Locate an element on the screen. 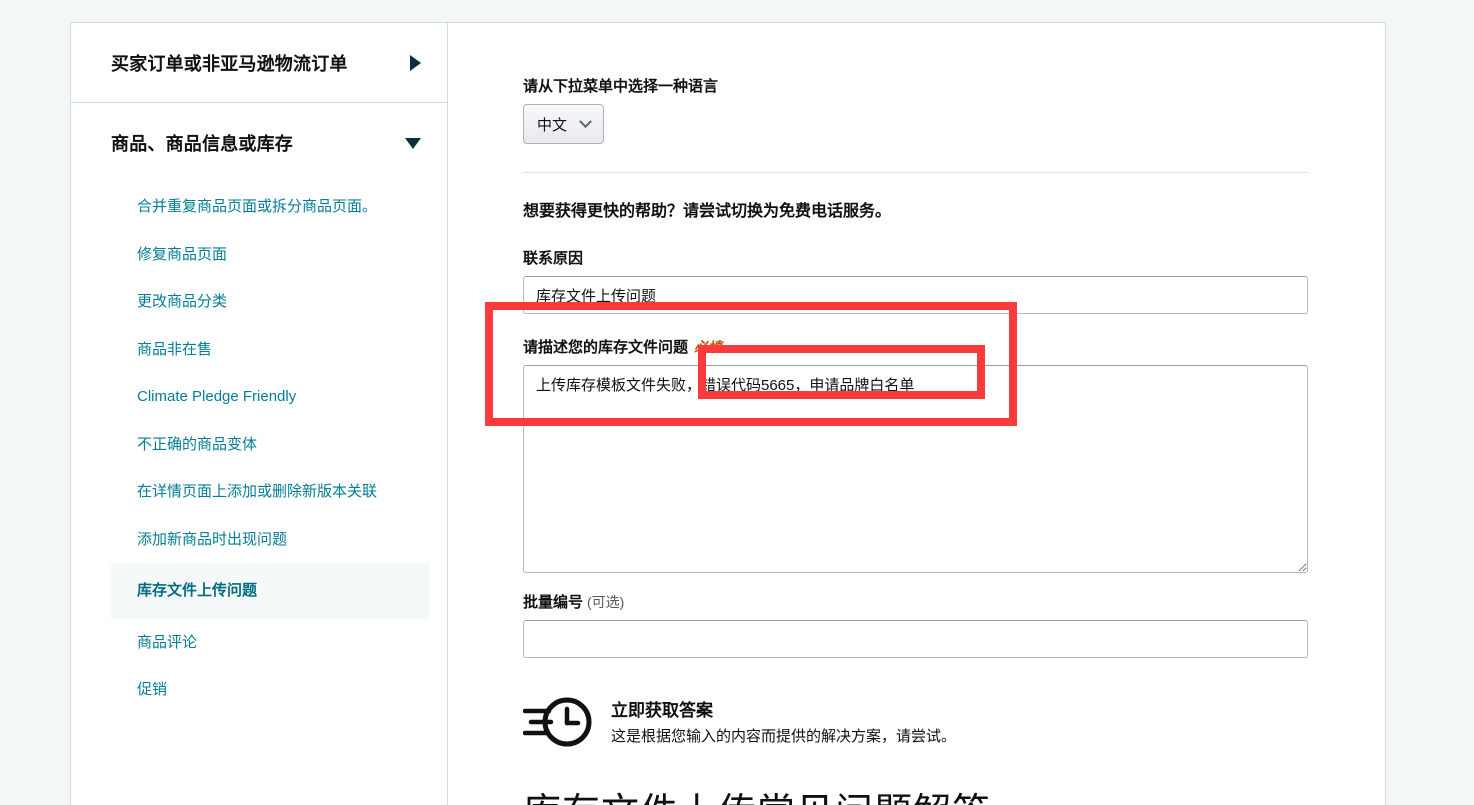 This screenshot has height=805, width=1474. caret-right-icon is located at coordinates (415, 62).